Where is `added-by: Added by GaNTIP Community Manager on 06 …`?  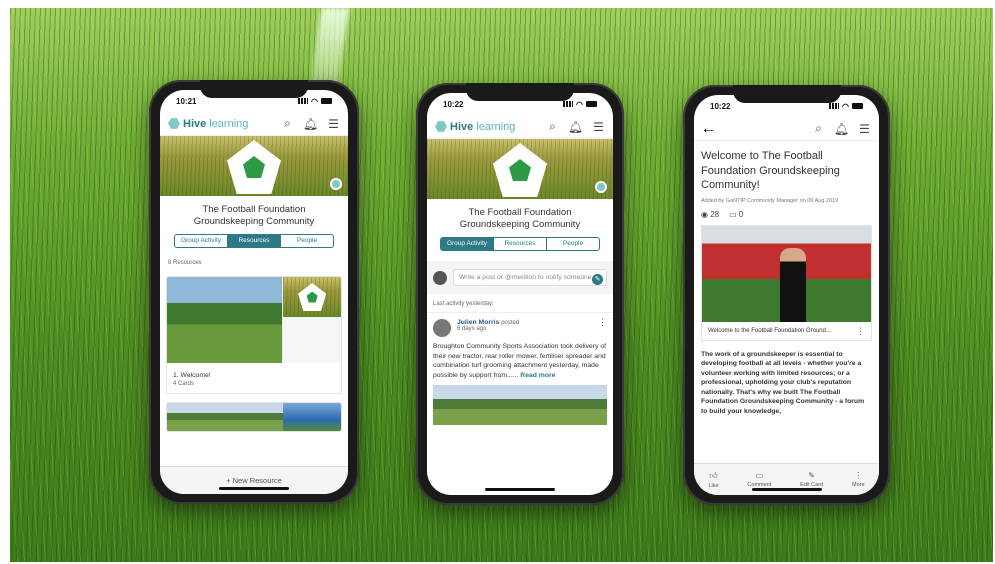
added-by: Added by GaNTIP Community Manager on 06 … is located at coordinates (770, 200).